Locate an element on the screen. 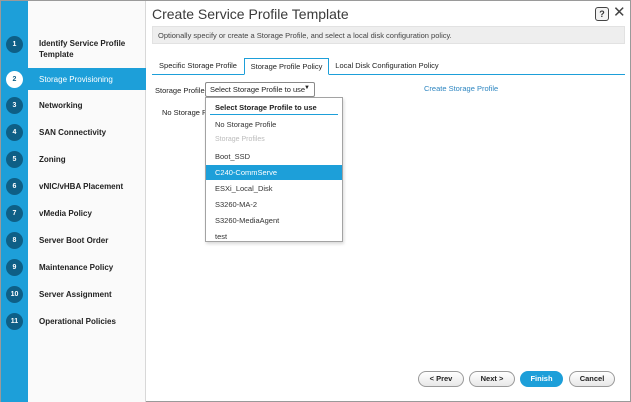 This screenshot has width=631, height=402. step-zoning: 5 Zoning is located at coordinates (73, 163).